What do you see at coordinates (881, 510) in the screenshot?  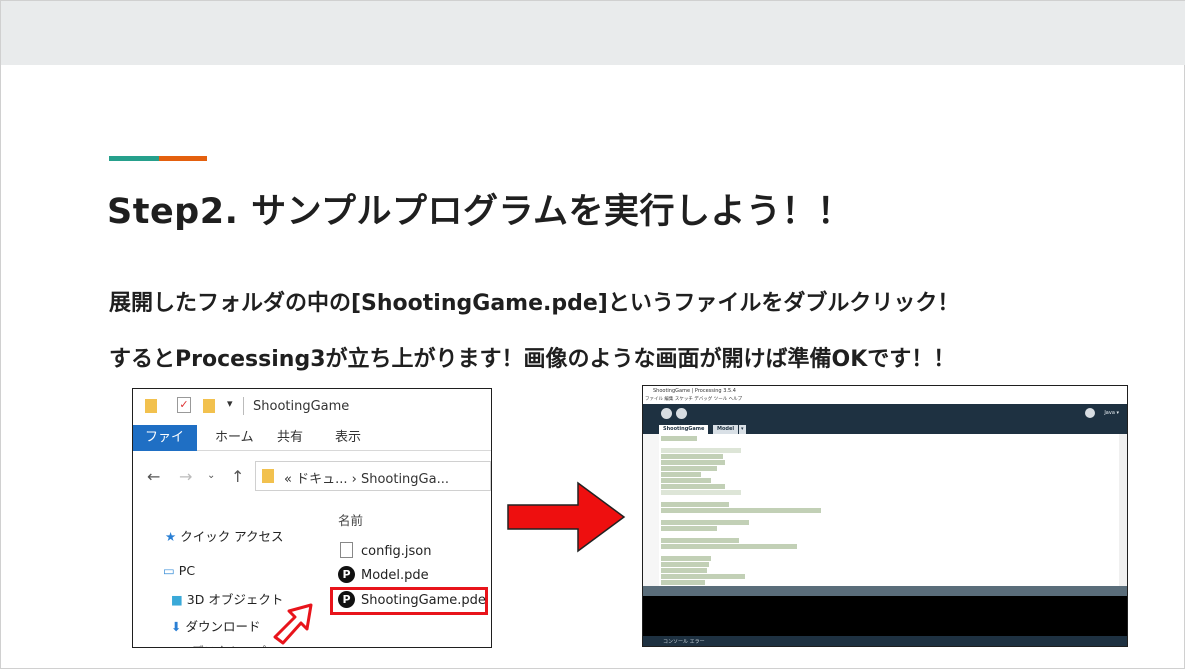 I see `code-editor` at bounding box center [881, 510].